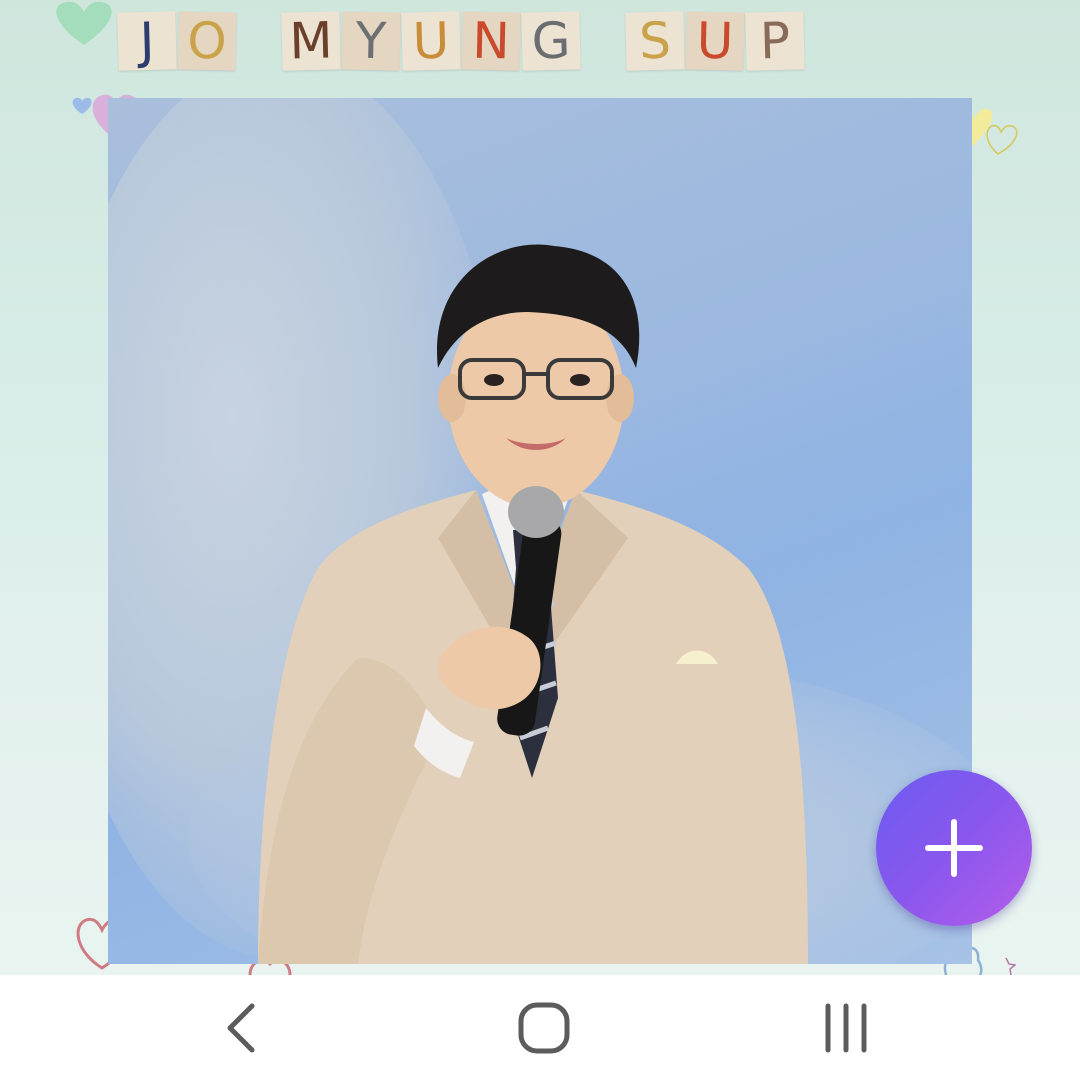 The width and height of the screenshot is (1080, 1080). I want to click on title-letter: G, so click(551, 41).